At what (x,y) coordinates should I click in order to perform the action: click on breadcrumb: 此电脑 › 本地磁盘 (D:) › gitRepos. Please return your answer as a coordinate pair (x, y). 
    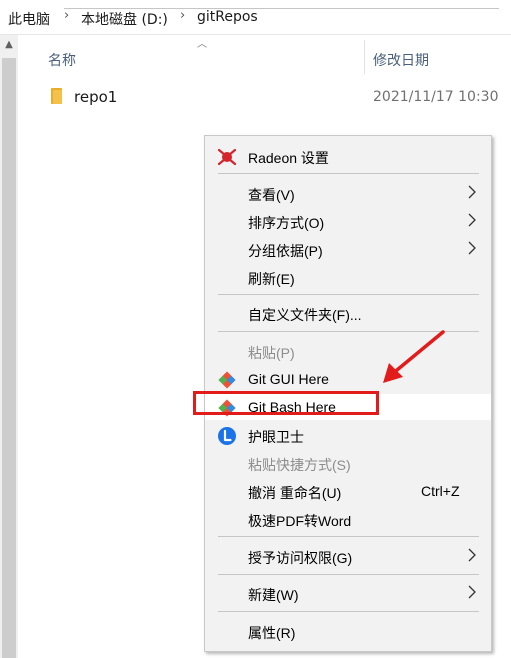
    Looking at the image, I should click on (255, 17).